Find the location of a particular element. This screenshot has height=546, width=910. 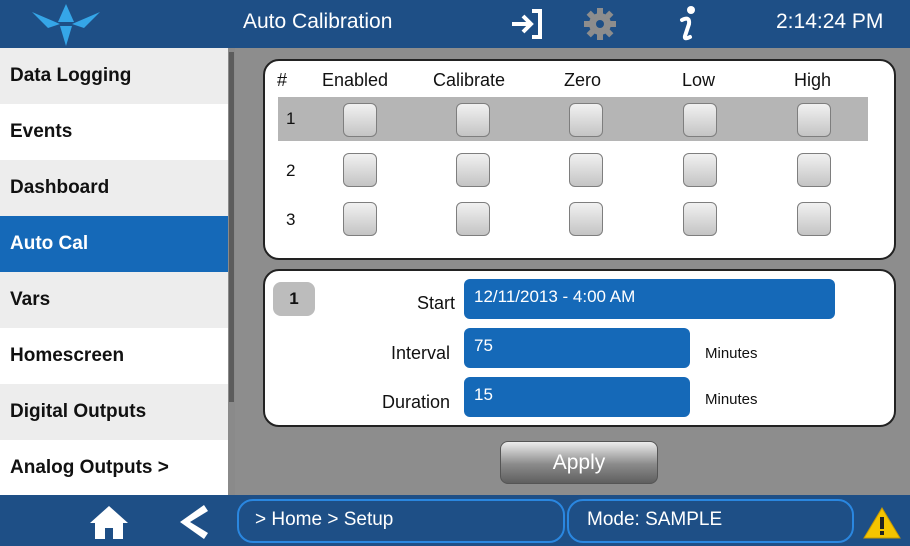

duration-unit: Minutes is located at coordinates (731, 399).